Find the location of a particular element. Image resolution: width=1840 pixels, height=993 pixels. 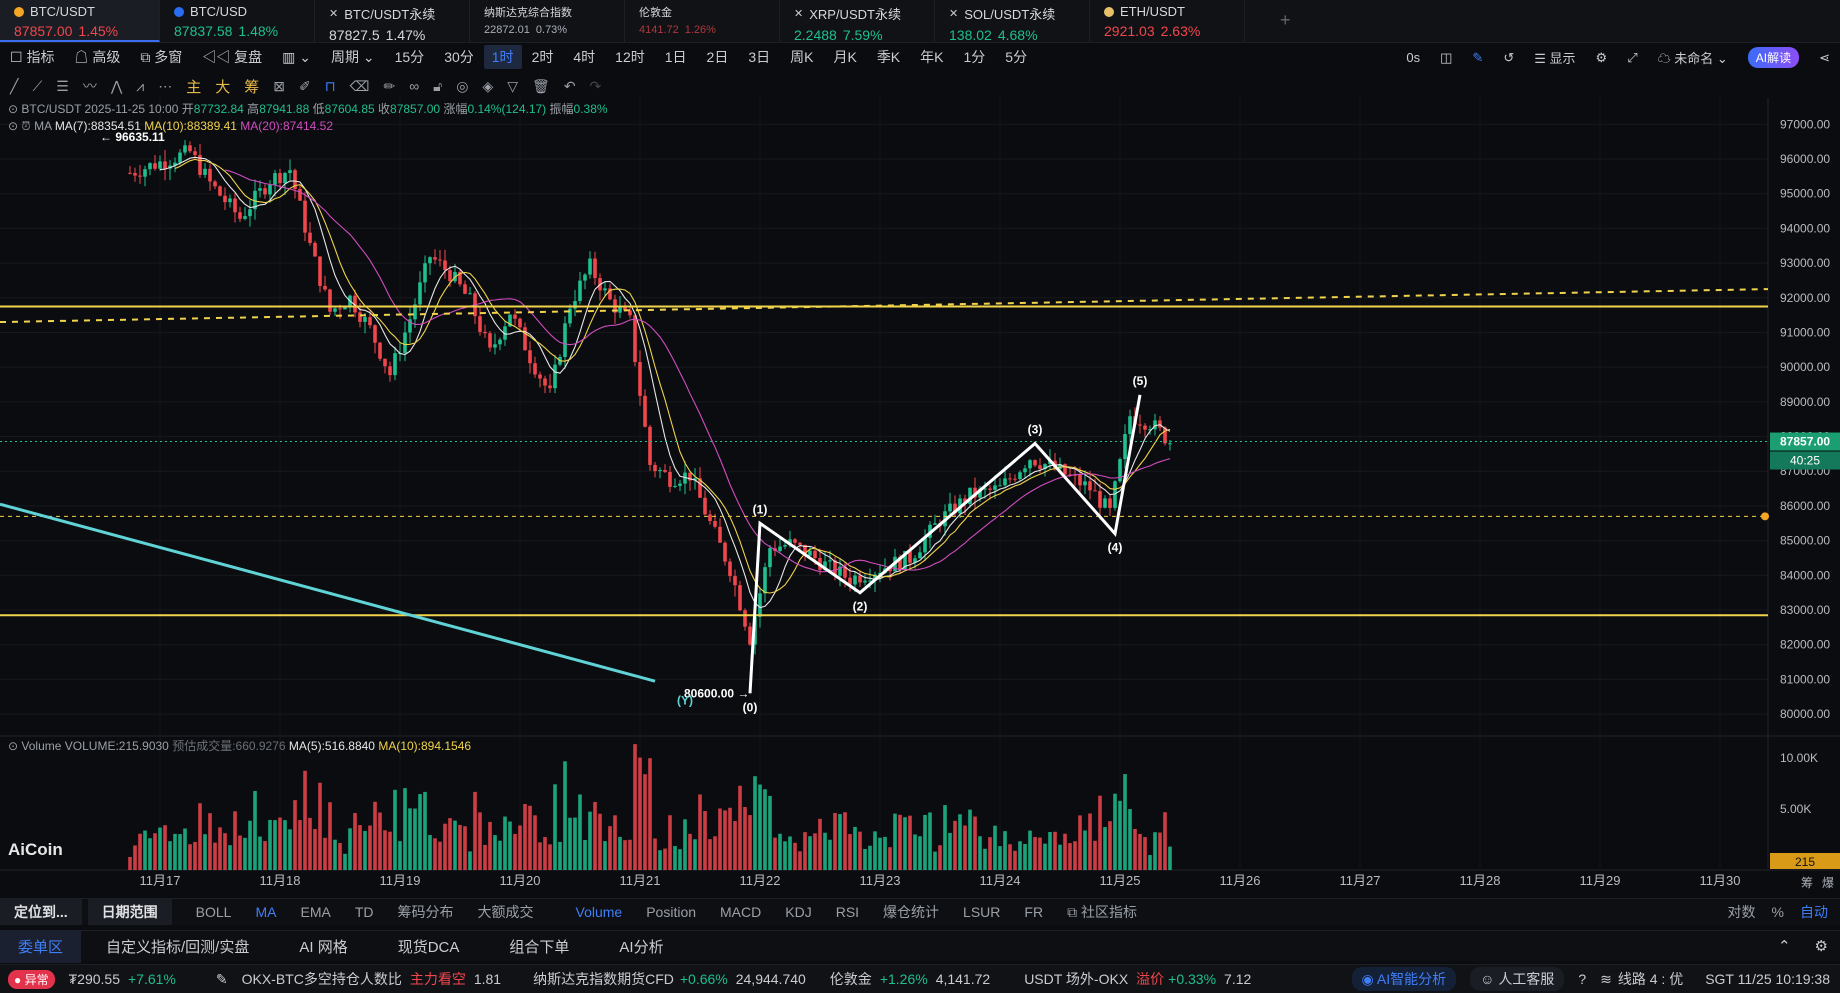

camera-icon: ◫ is located at coordinates (1446, 58).